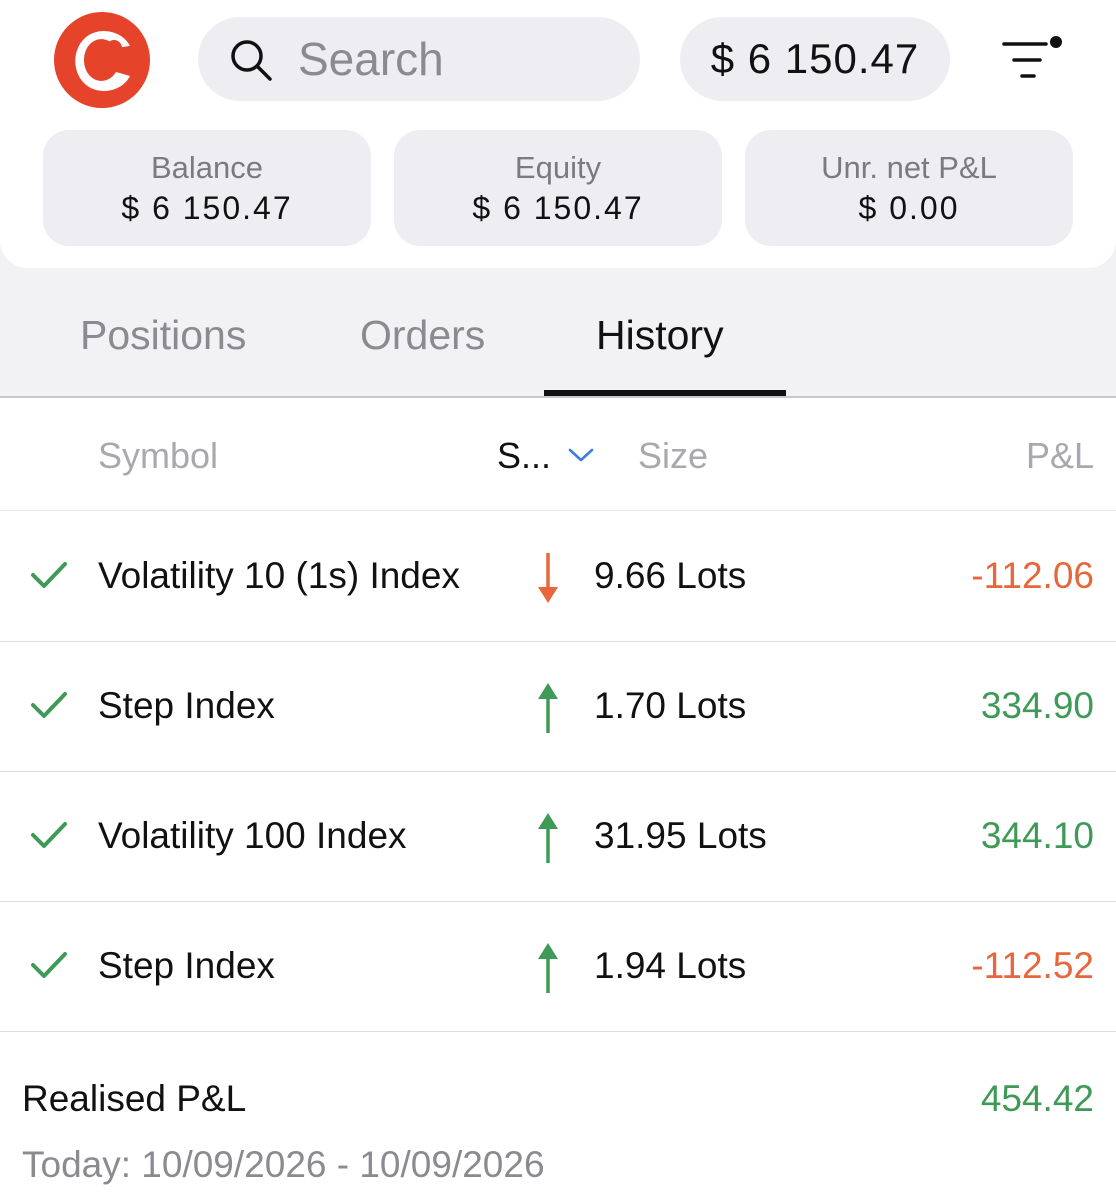 The image size is (1116, 1200). Describe the element at coordinates (158, 456) in the screenshot. I see `column-symbol: Symbol` at that location.